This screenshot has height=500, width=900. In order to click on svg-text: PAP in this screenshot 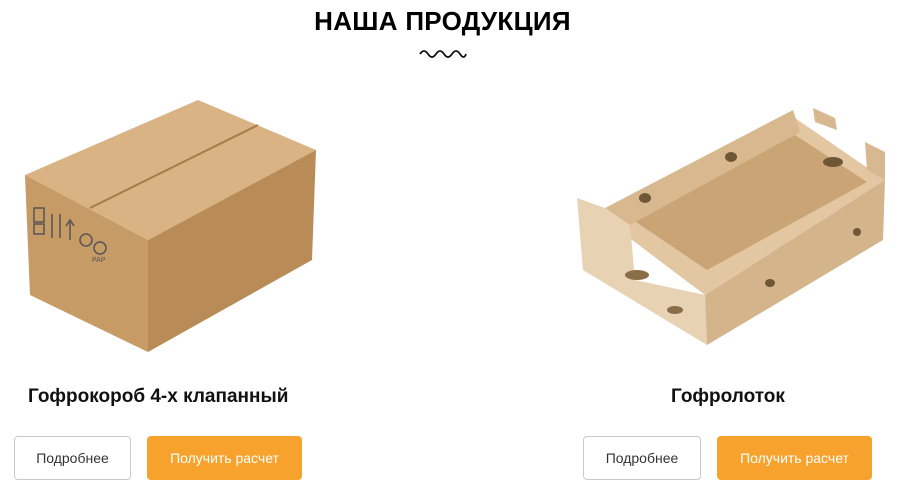, I will do `click(99, 260)`.